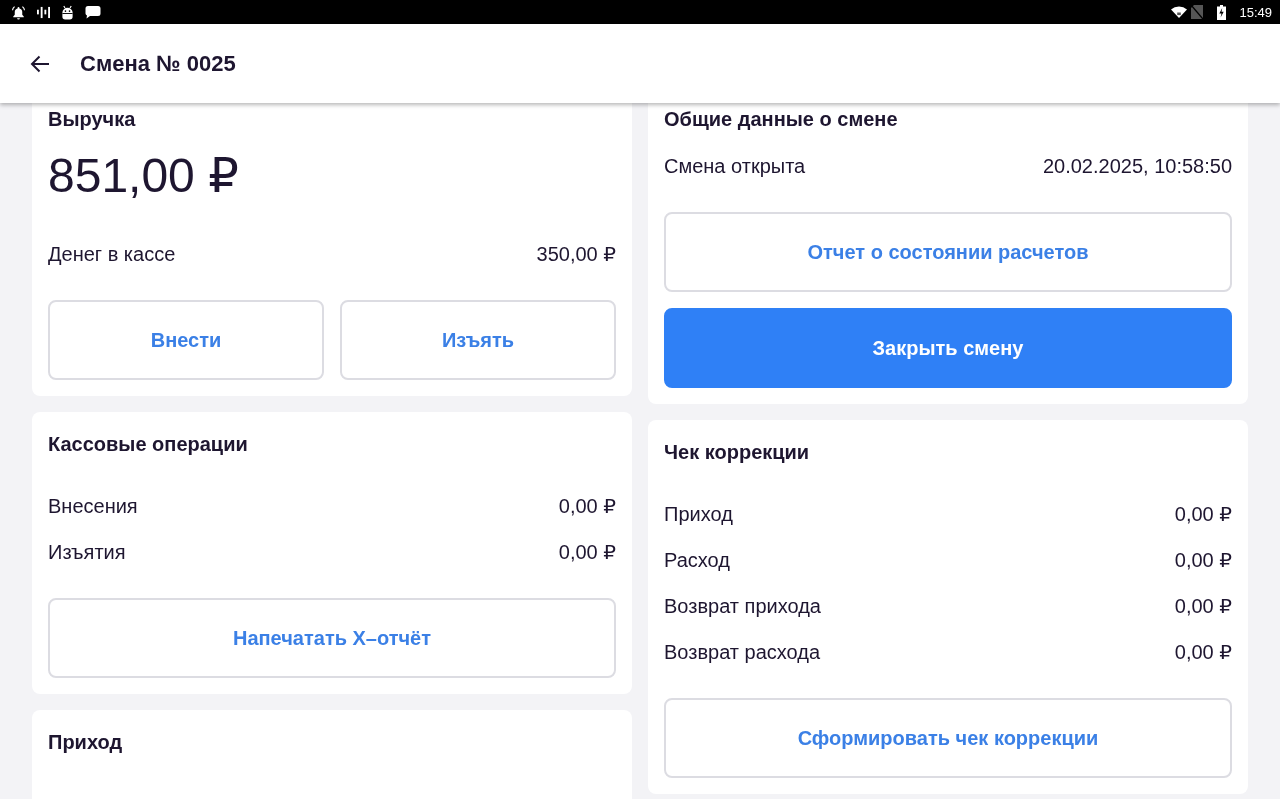 This screenshot has width=1280, height=799. Describe the element at coordinates (93, 12) in the screenshot. I see `chat-bubble-icon` at that location.